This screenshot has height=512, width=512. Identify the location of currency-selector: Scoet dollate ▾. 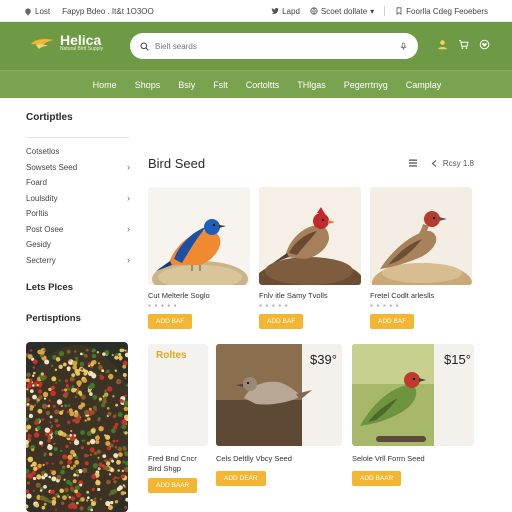
(342, 11).